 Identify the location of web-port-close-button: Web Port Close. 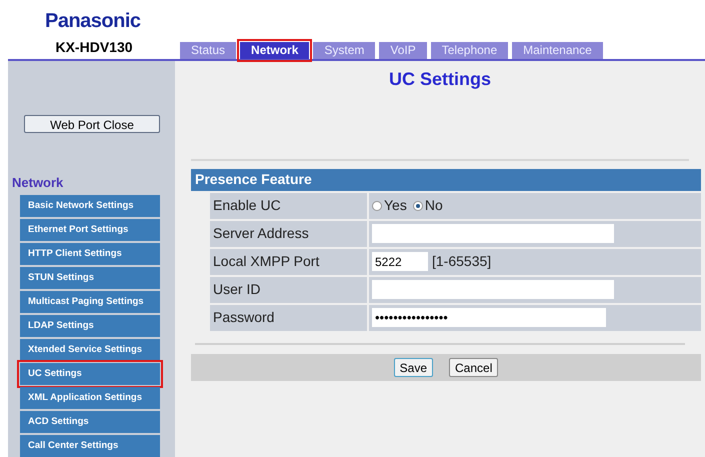
(92, 123).